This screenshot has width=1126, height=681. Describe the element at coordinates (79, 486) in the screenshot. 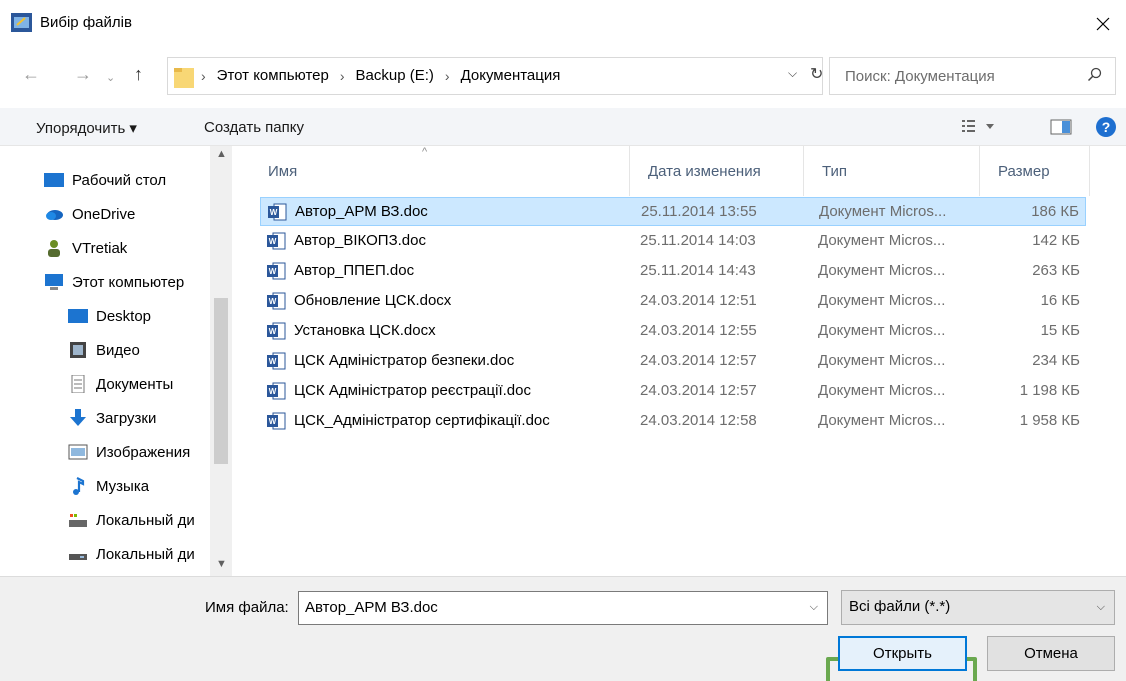

I see `music-icon` at that location.